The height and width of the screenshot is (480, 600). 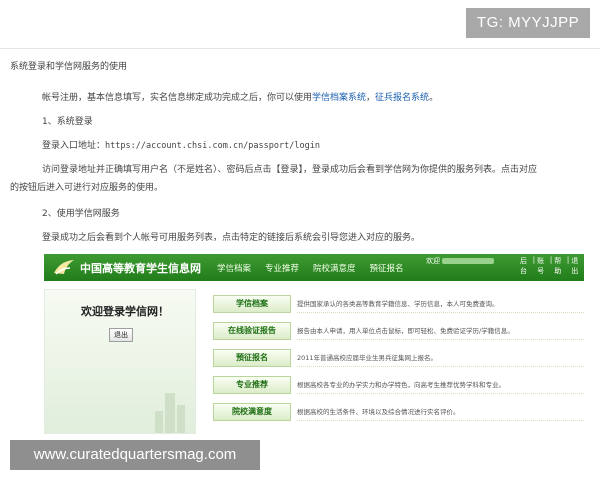 I want to click on tg-badge: TG: MYYJJPP, so click(x=528, y=23).